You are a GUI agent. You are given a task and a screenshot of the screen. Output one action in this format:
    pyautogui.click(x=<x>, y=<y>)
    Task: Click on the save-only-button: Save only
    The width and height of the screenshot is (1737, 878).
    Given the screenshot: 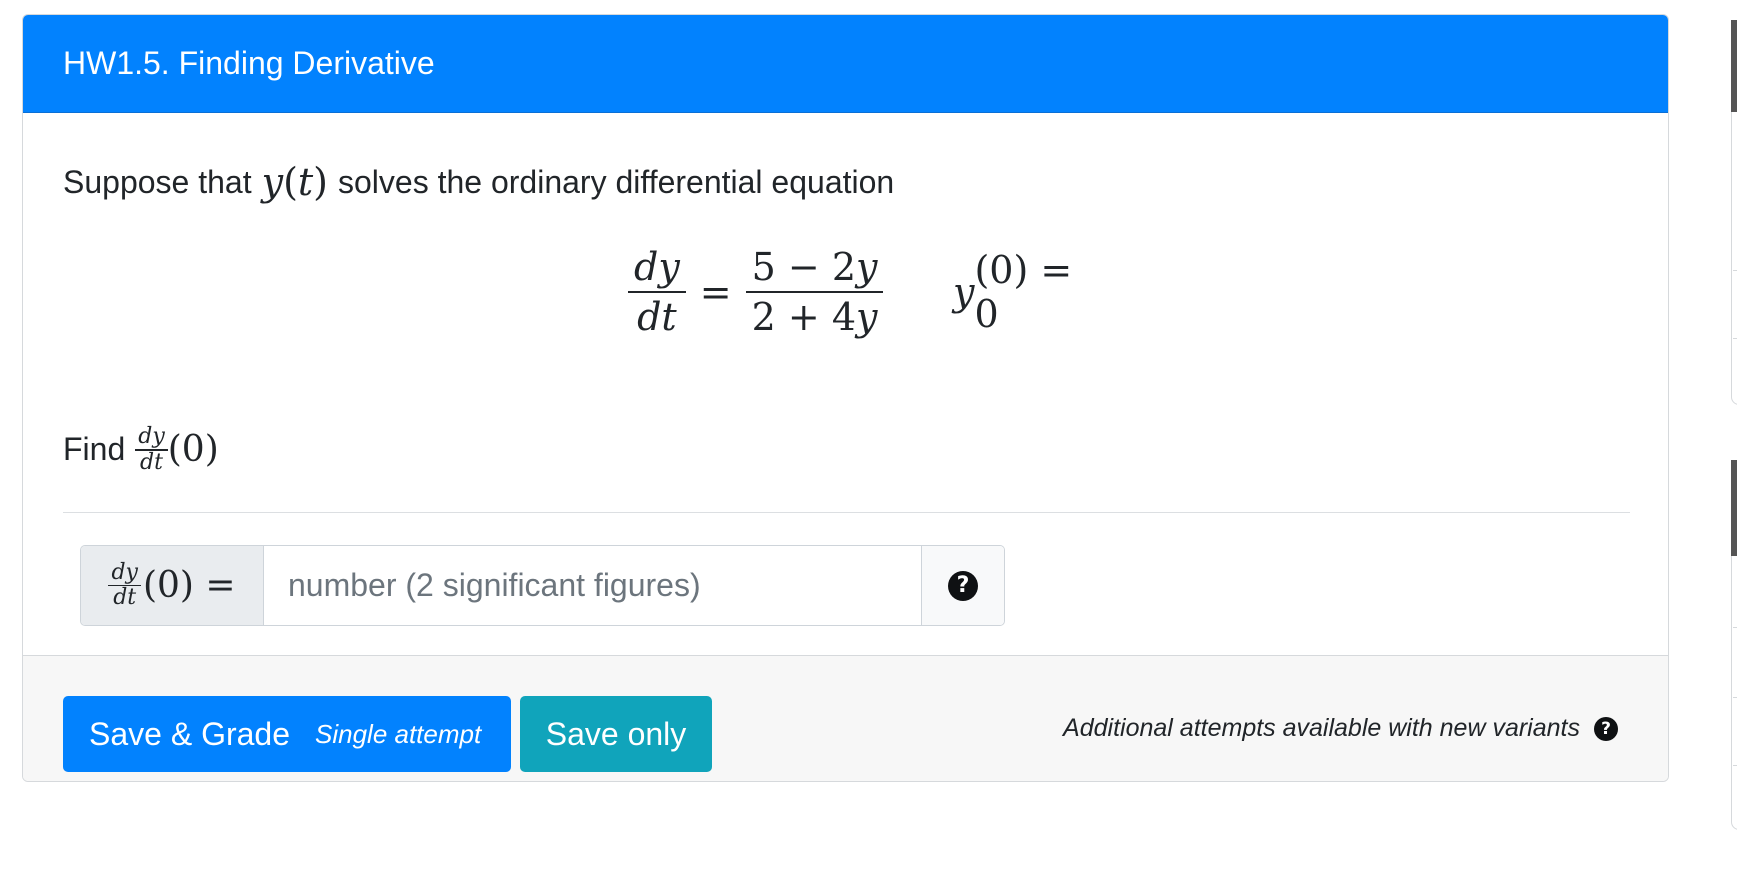 What is the action you would take?
    pyautogui.click(x=616, y=734)
    